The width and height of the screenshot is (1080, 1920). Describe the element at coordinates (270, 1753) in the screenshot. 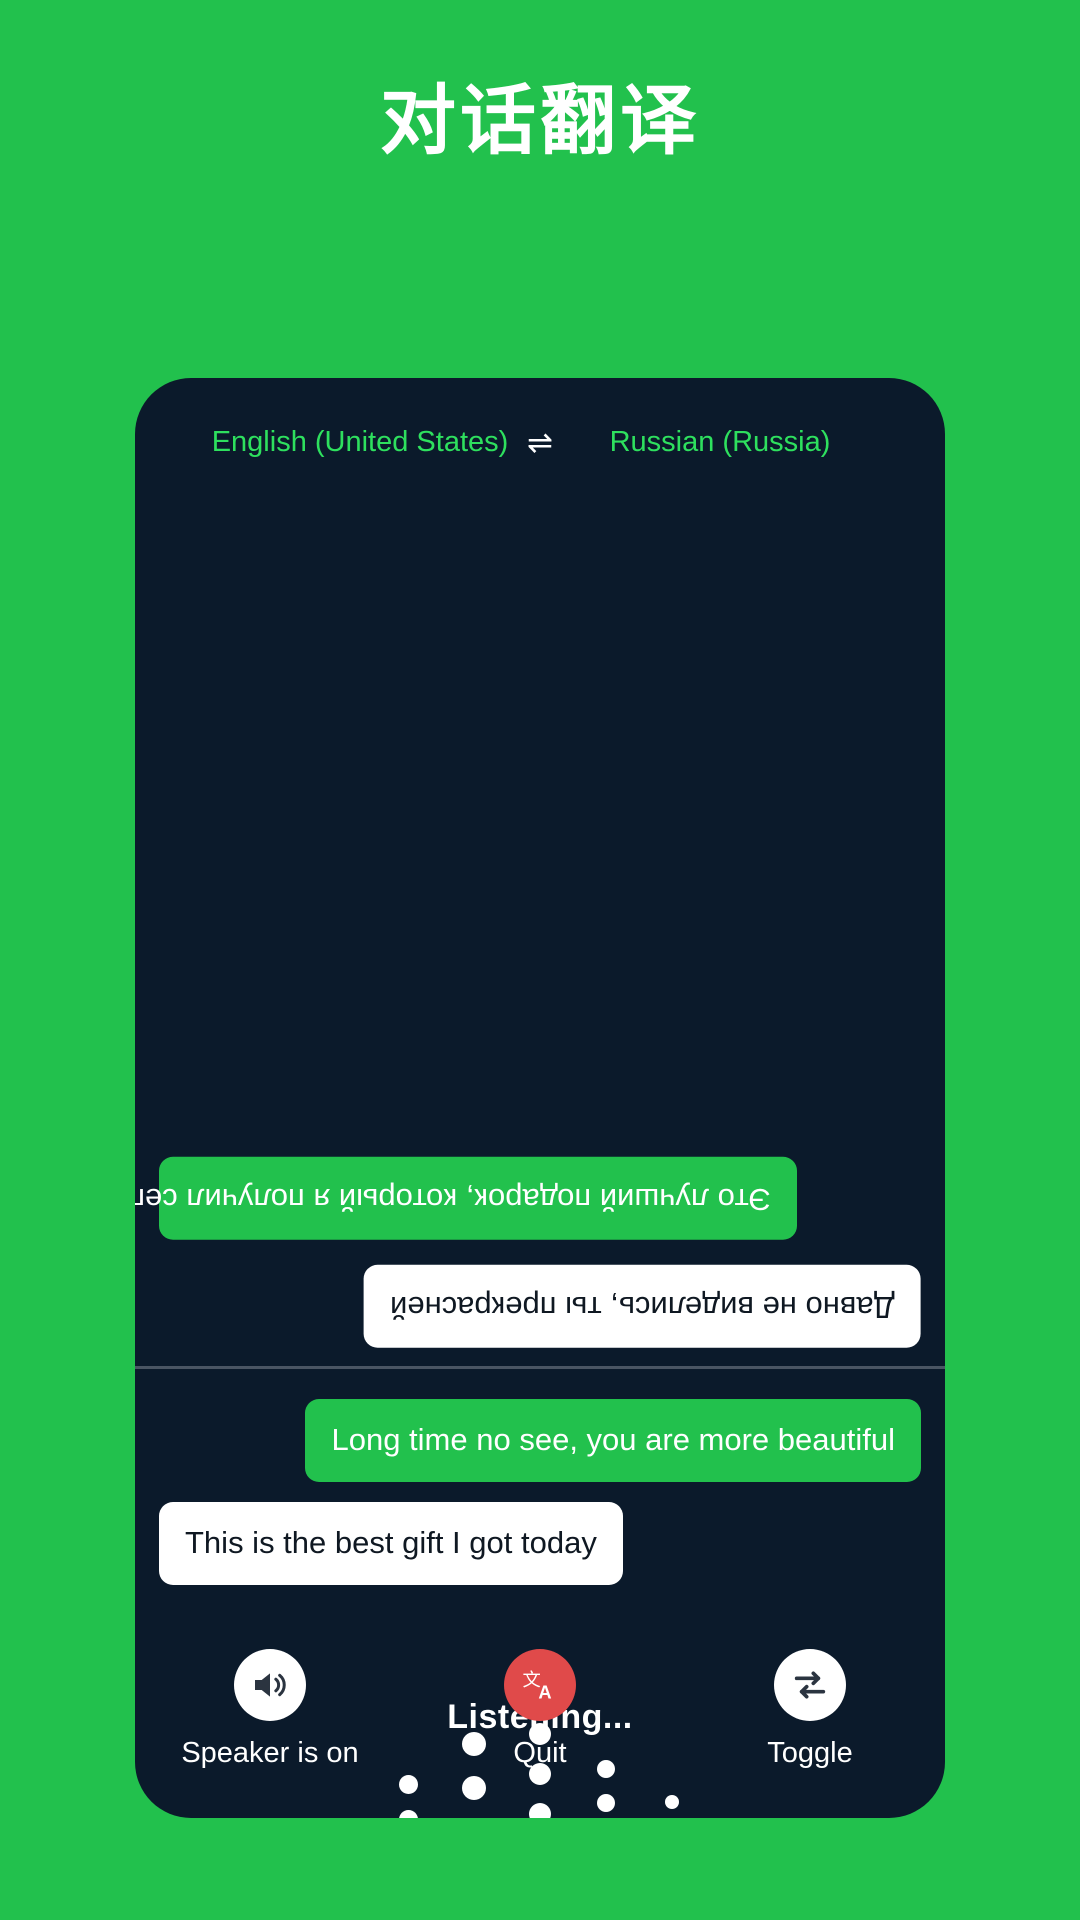

I see `speaker-toggle-label: Speaker is on` at that location.